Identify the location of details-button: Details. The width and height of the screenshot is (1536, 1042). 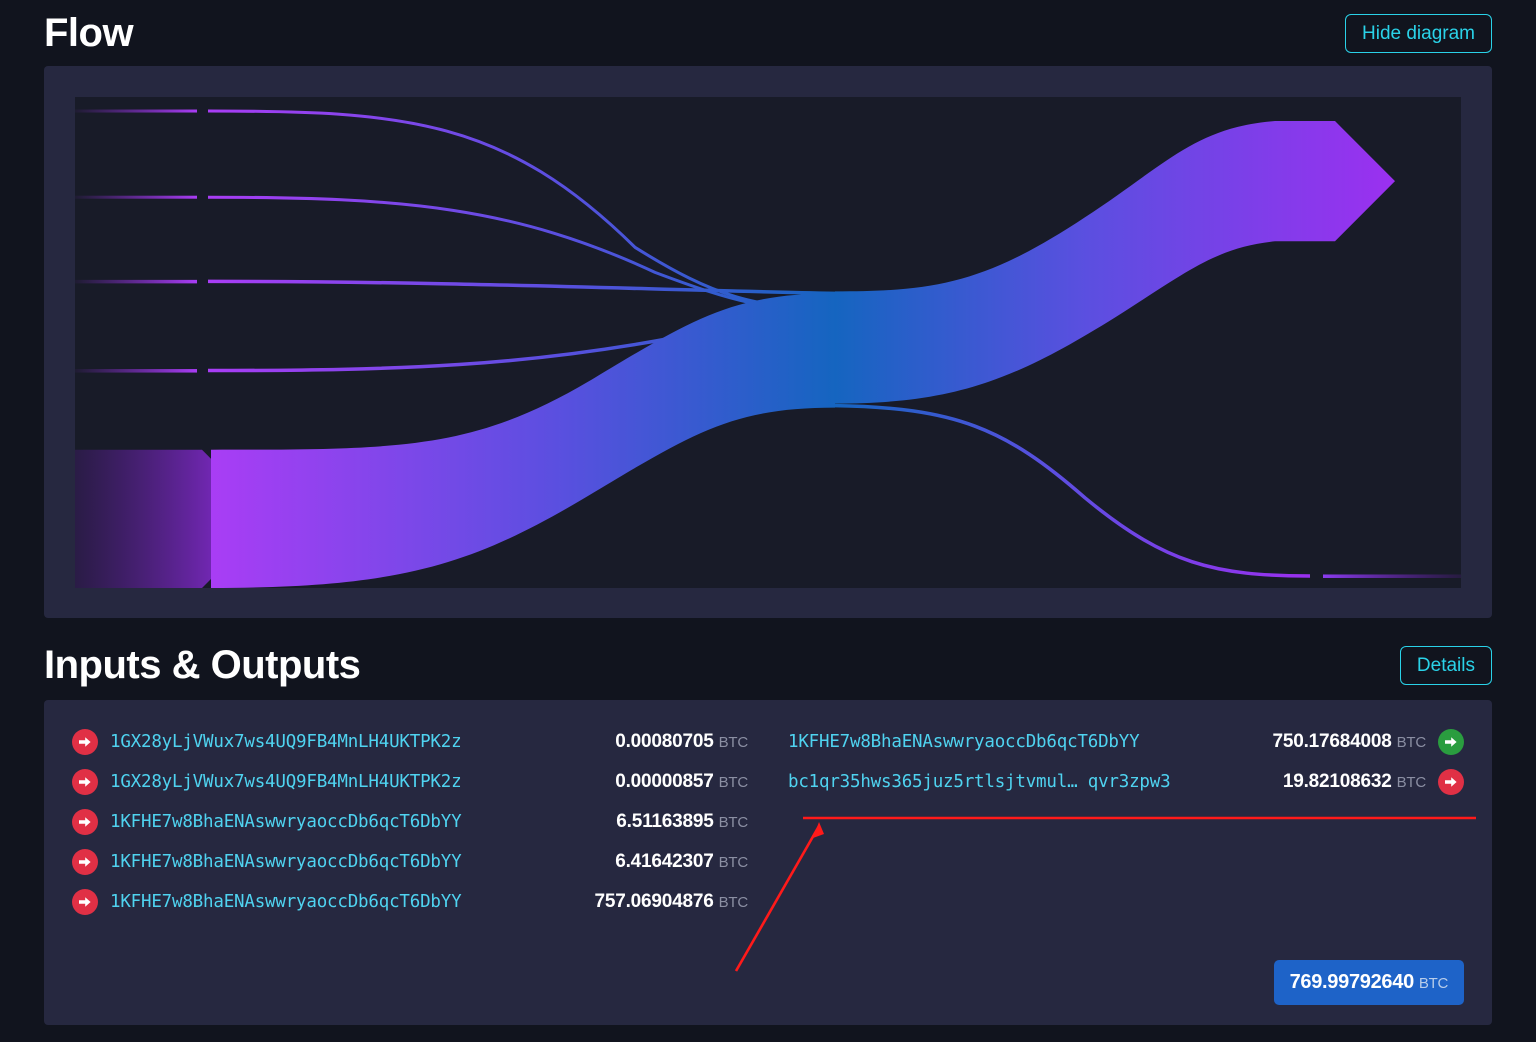
(1445, 665).